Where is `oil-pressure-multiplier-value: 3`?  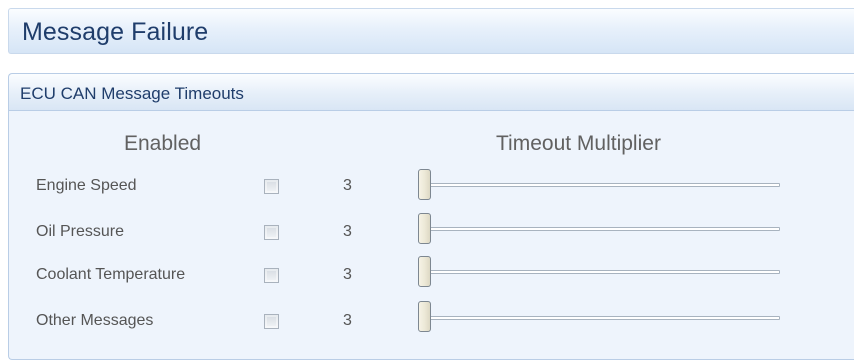
oil-pressure-multiplier-value: 3 is located at coordinates (347, 231).